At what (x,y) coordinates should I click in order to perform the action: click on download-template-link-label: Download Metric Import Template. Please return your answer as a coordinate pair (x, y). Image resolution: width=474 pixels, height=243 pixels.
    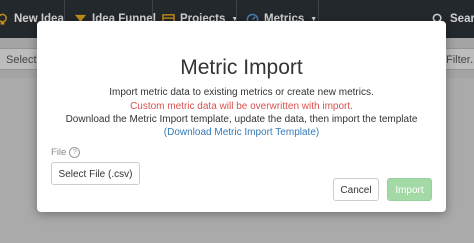
    Looking at the image, I should click on (241, 132).